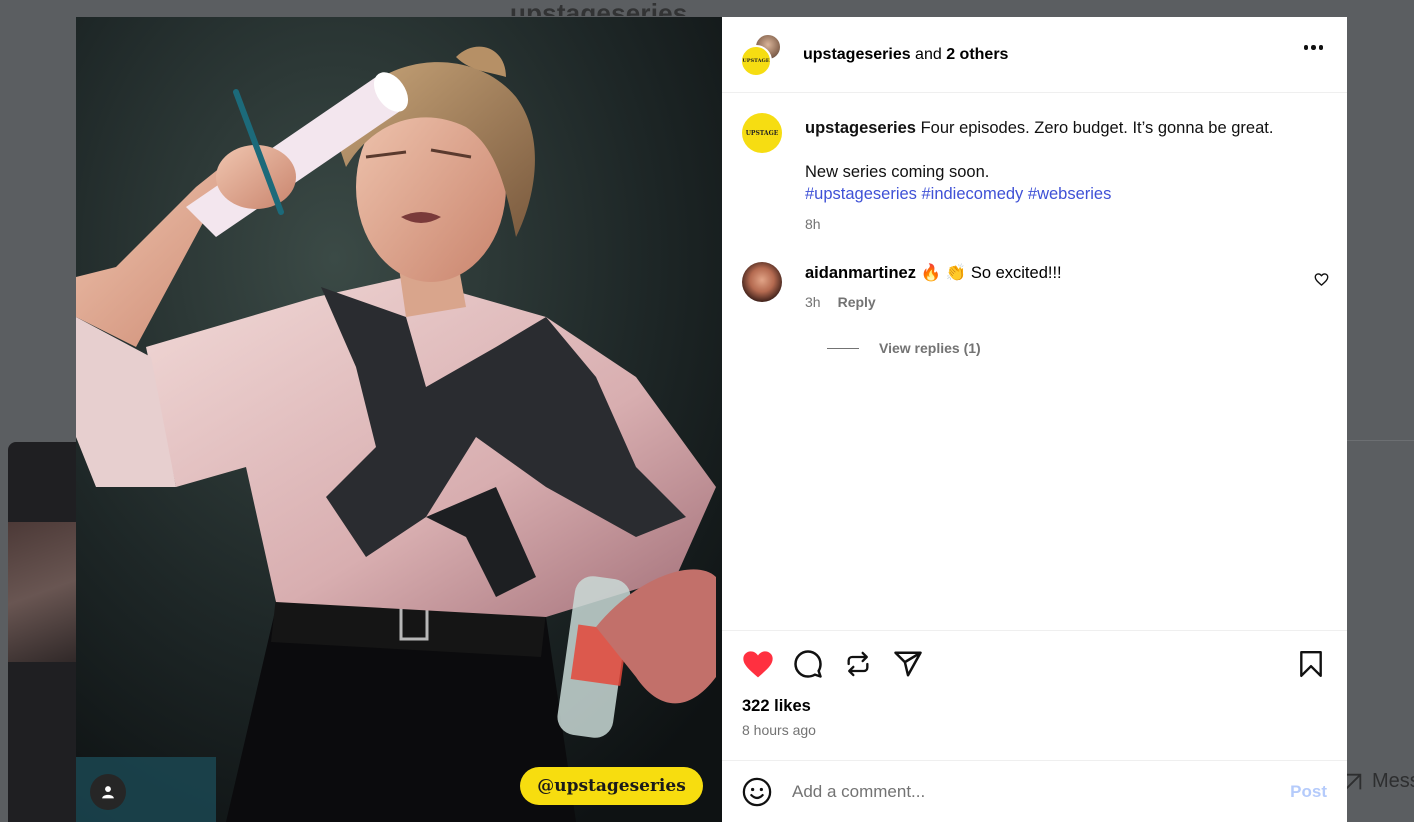 Image resolution: width=1414 pixels, height=822 pixels. What do you see at coordinates (860, 273) in the screenshot?
I see `commenter-username: aidanmartinez` at bounding box center [860, 273].